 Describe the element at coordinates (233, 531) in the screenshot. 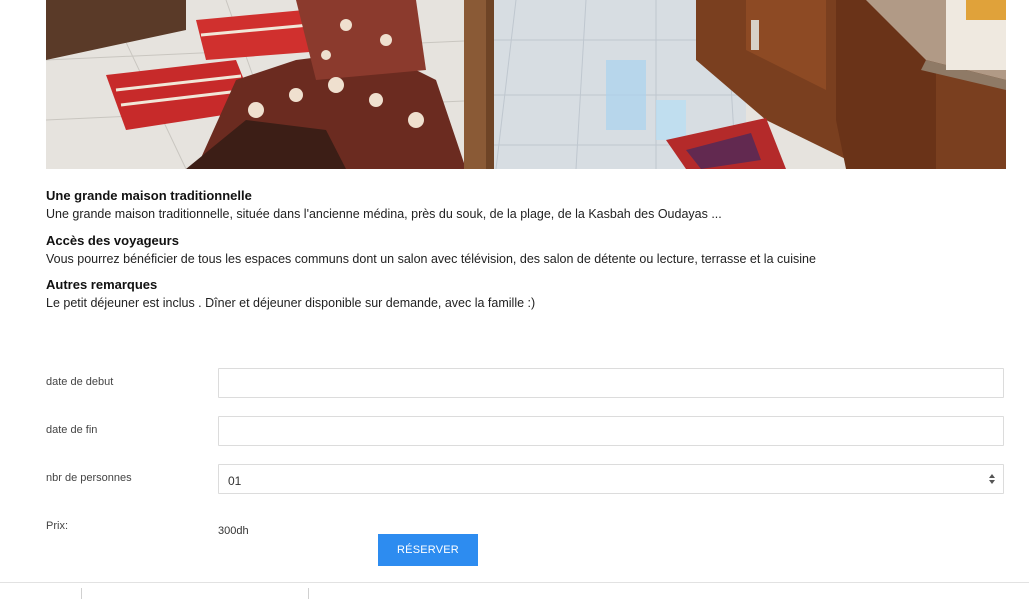

I see `price-value: 300dh` at that location.